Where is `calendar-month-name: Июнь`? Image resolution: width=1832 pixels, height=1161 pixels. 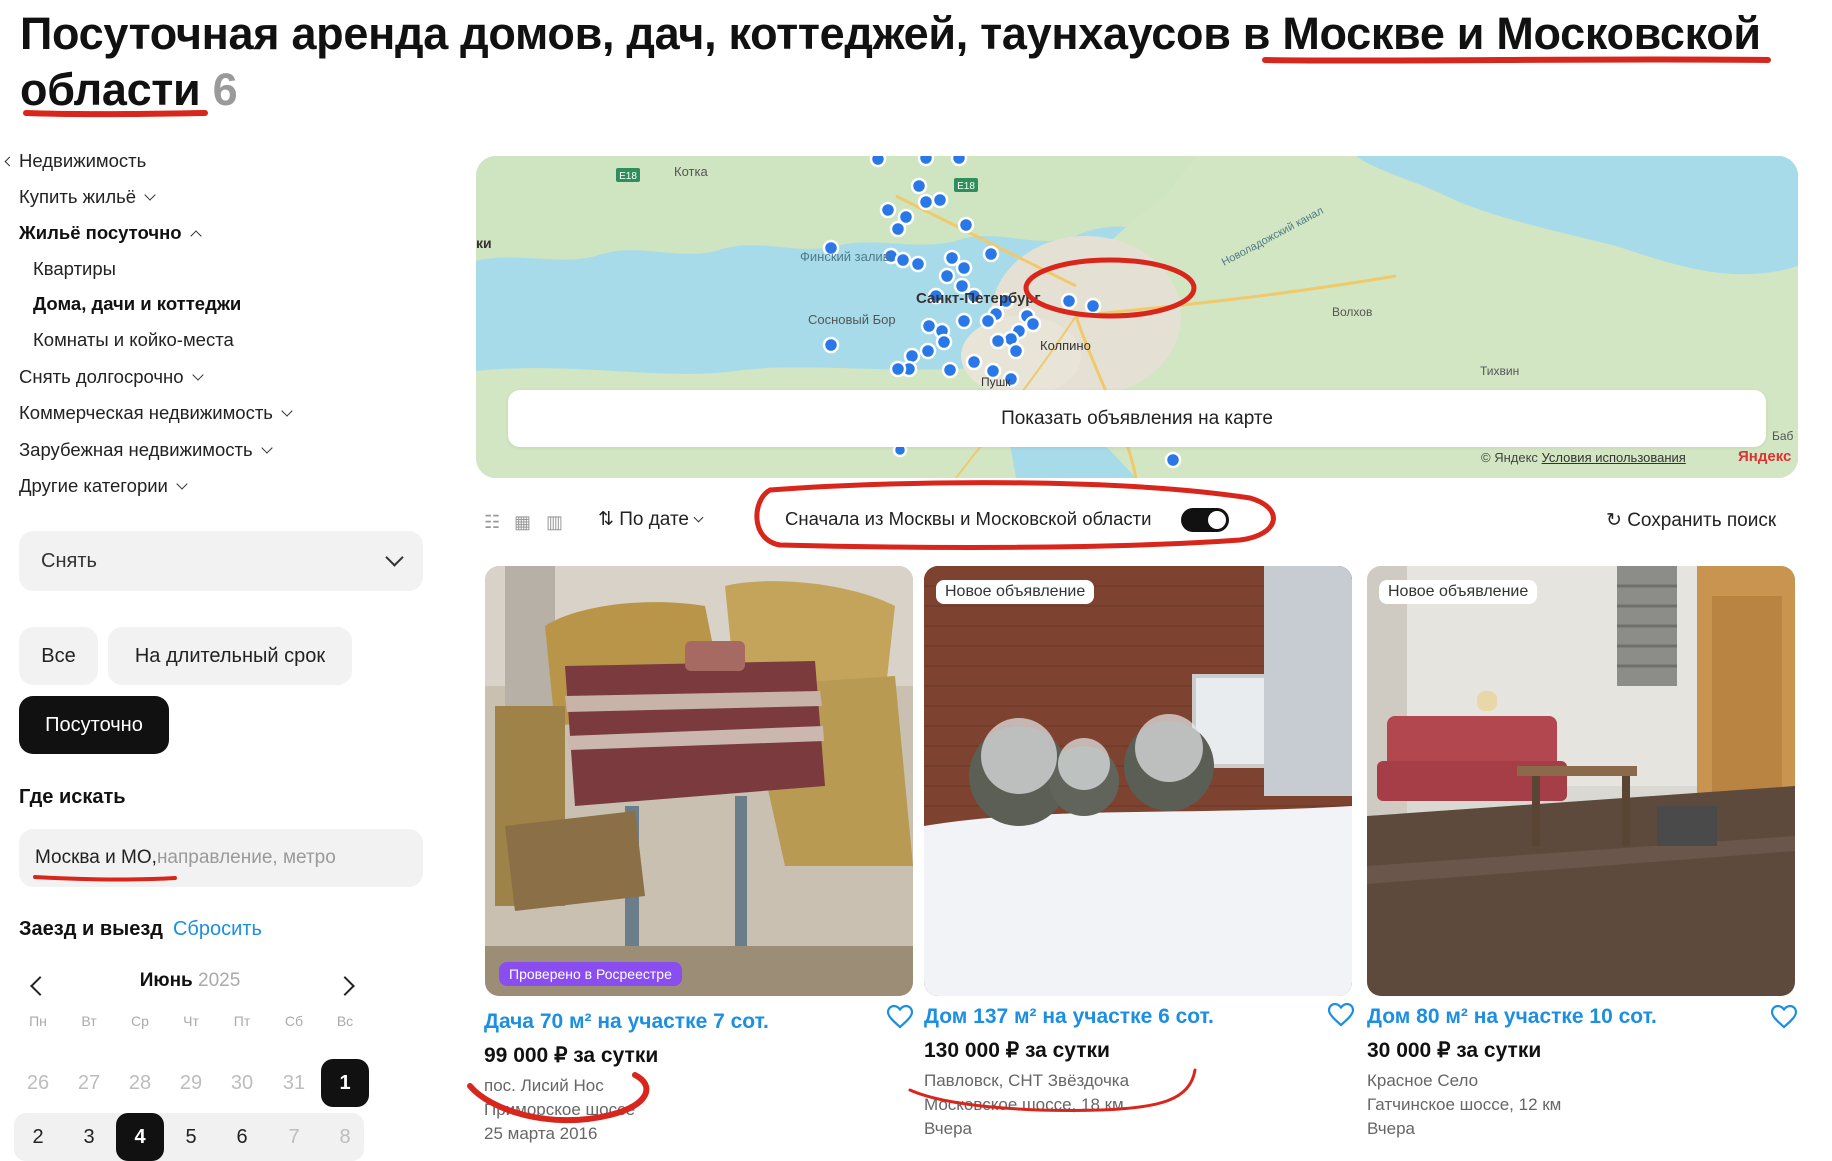 calendar-month-name: Июнь is located at coordinates (166, 980).